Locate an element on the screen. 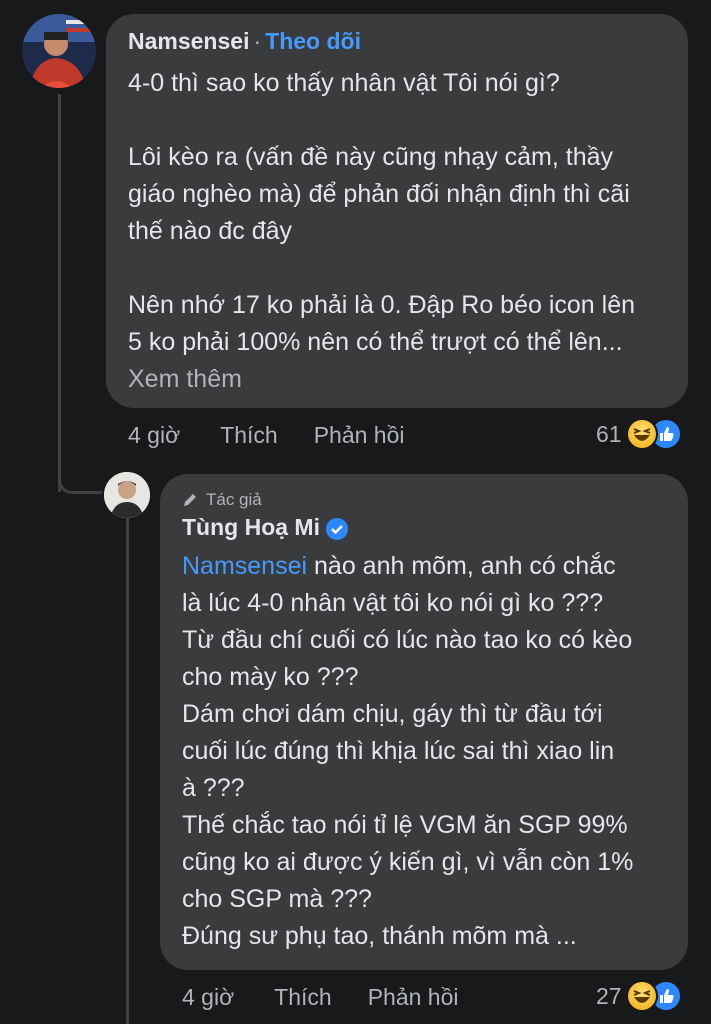  reply-reactions: 27 is located at coordinates (639, 996).